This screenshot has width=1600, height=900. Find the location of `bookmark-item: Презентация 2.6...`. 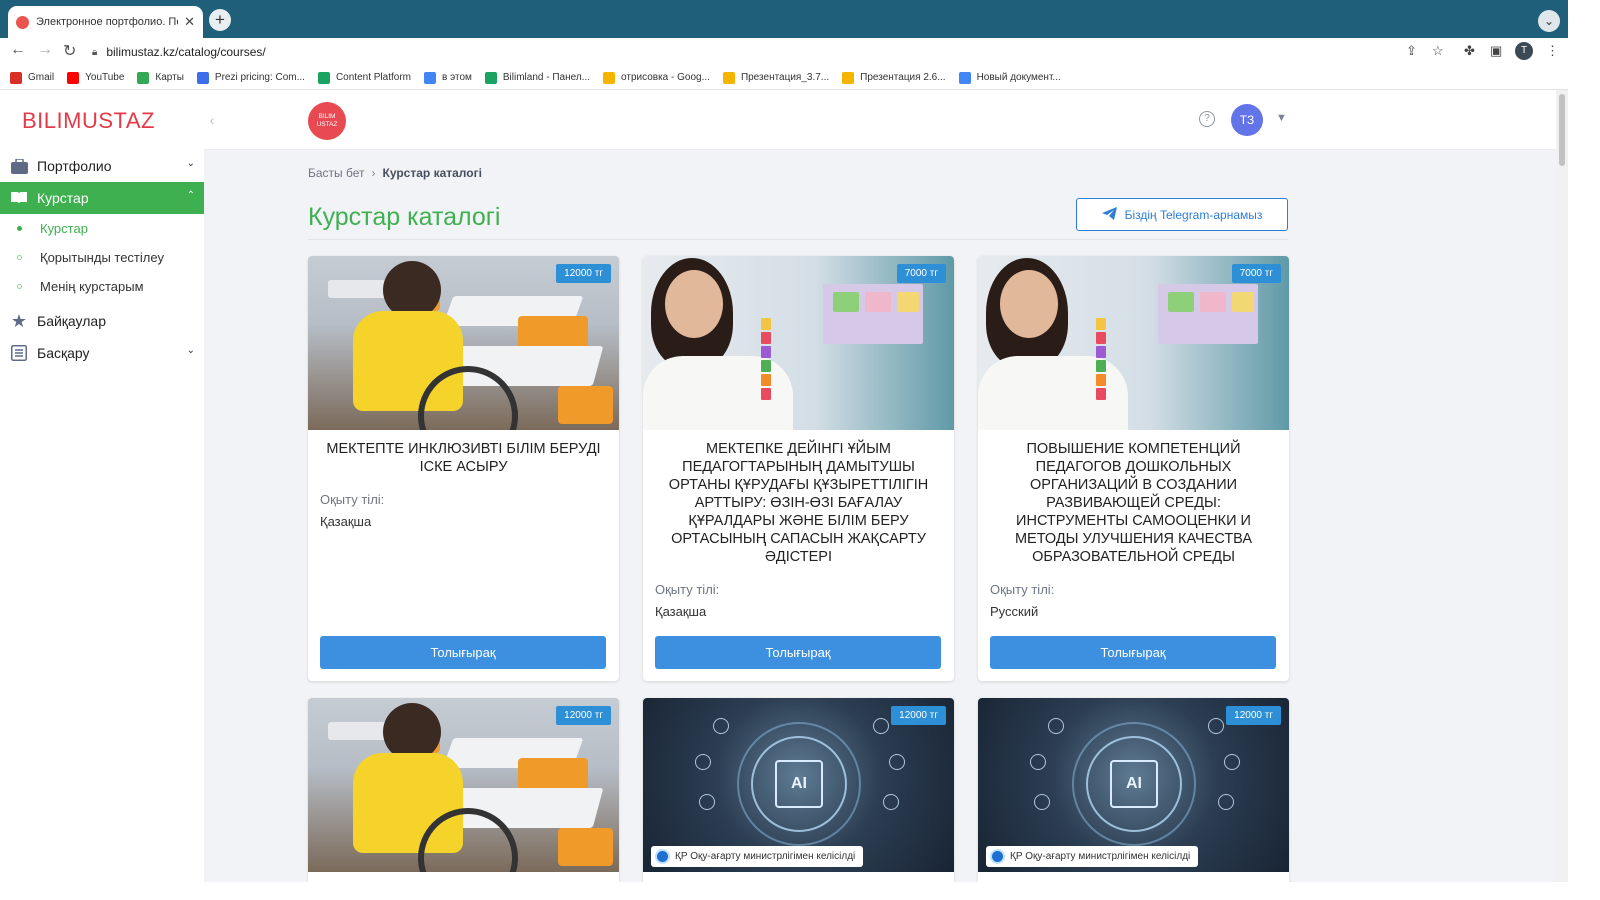

bookmark-item: Презентация 2.6... is located at coordinates (894, 77).